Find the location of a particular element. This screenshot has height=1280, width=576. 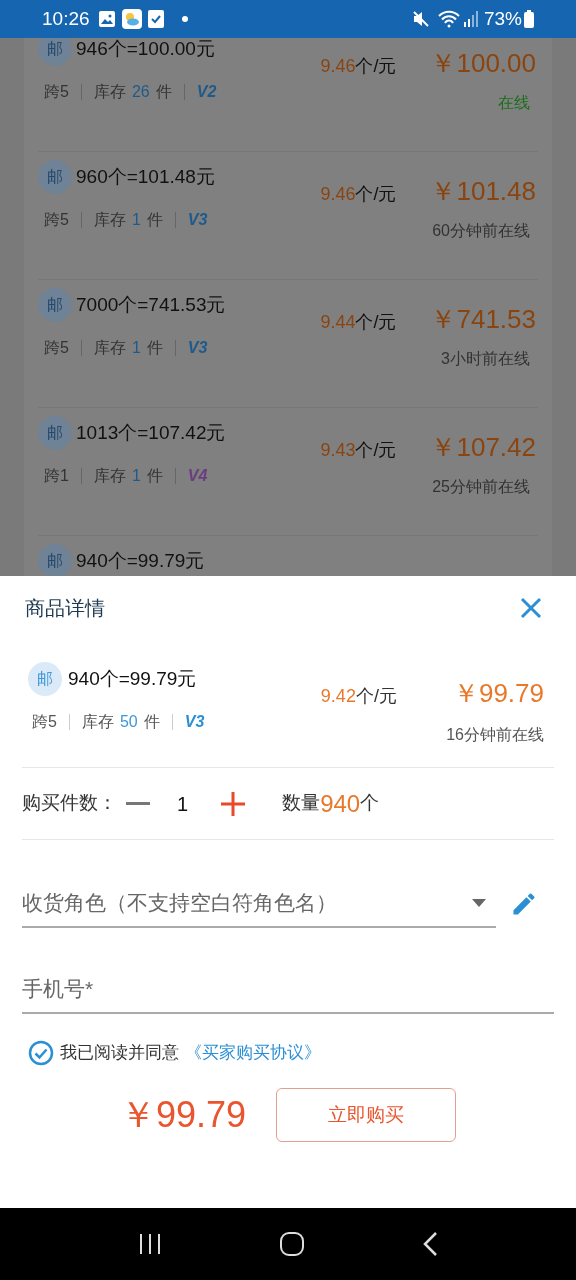

listing-price: ￥101.48 is located at coordinates (483, 191).